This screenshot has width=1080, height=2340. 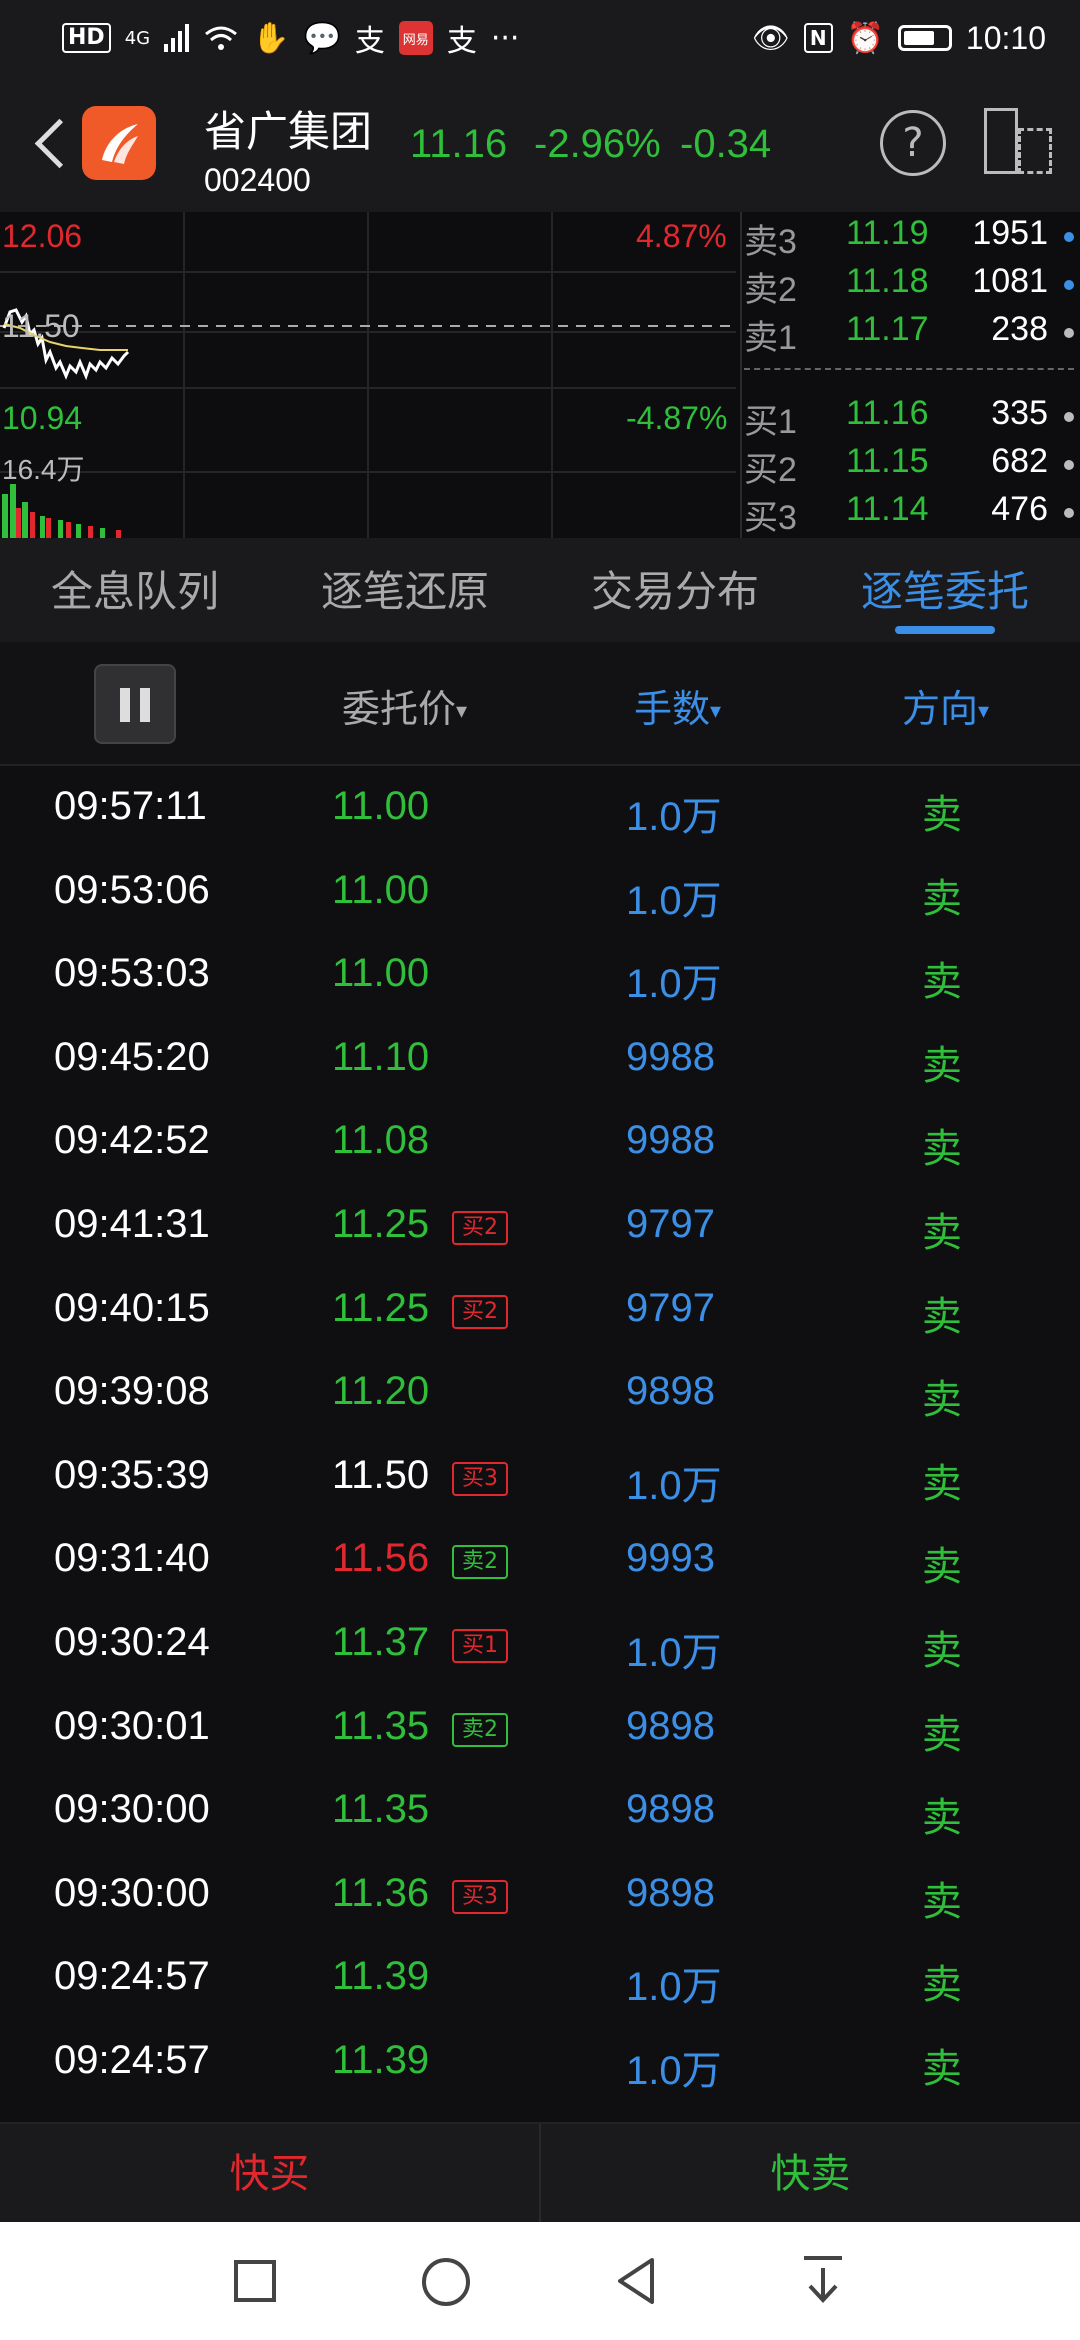 I want to click on sort-direction: 方向▾, so click(x=945, y=705).